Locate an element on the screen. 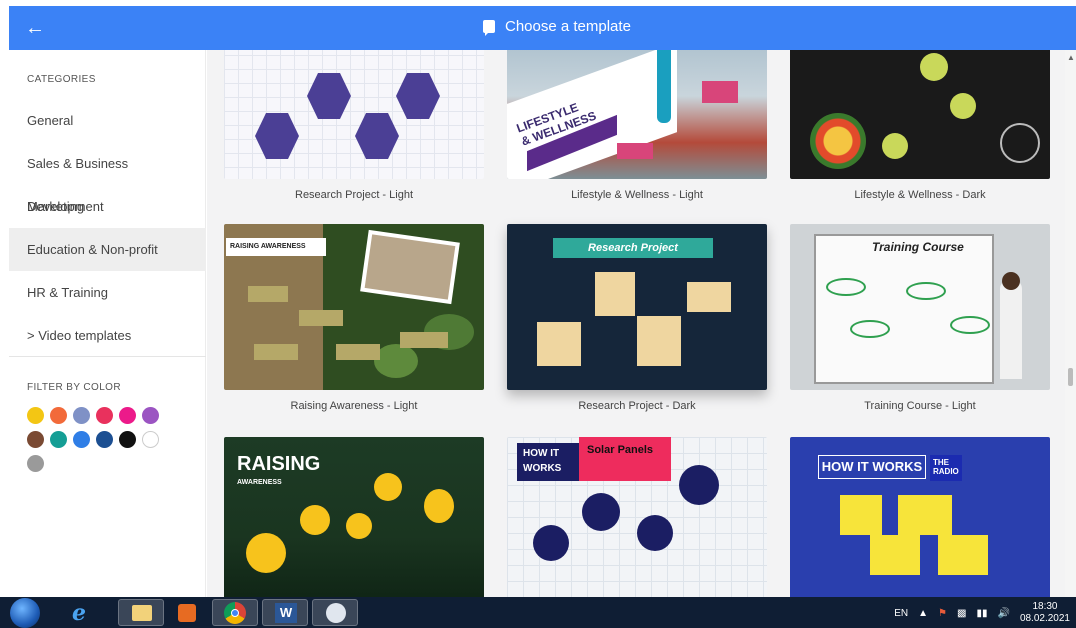 The image size is (1076, 628). volume-icon: 🔊 is located at coordinates (1003, 613).